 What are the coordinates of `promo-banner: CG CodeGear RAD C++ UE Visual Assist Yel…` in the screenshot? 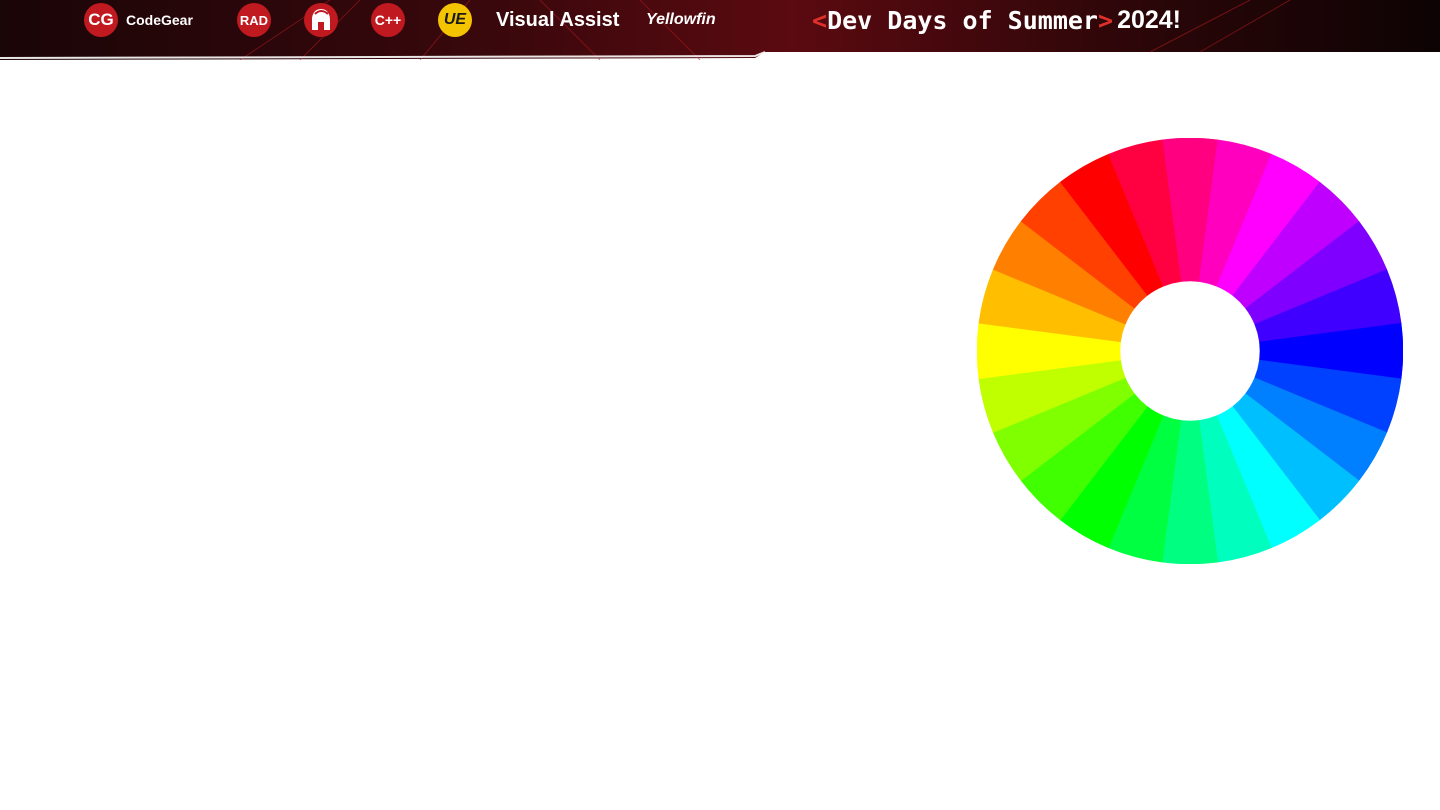 It's located at (720, 30).